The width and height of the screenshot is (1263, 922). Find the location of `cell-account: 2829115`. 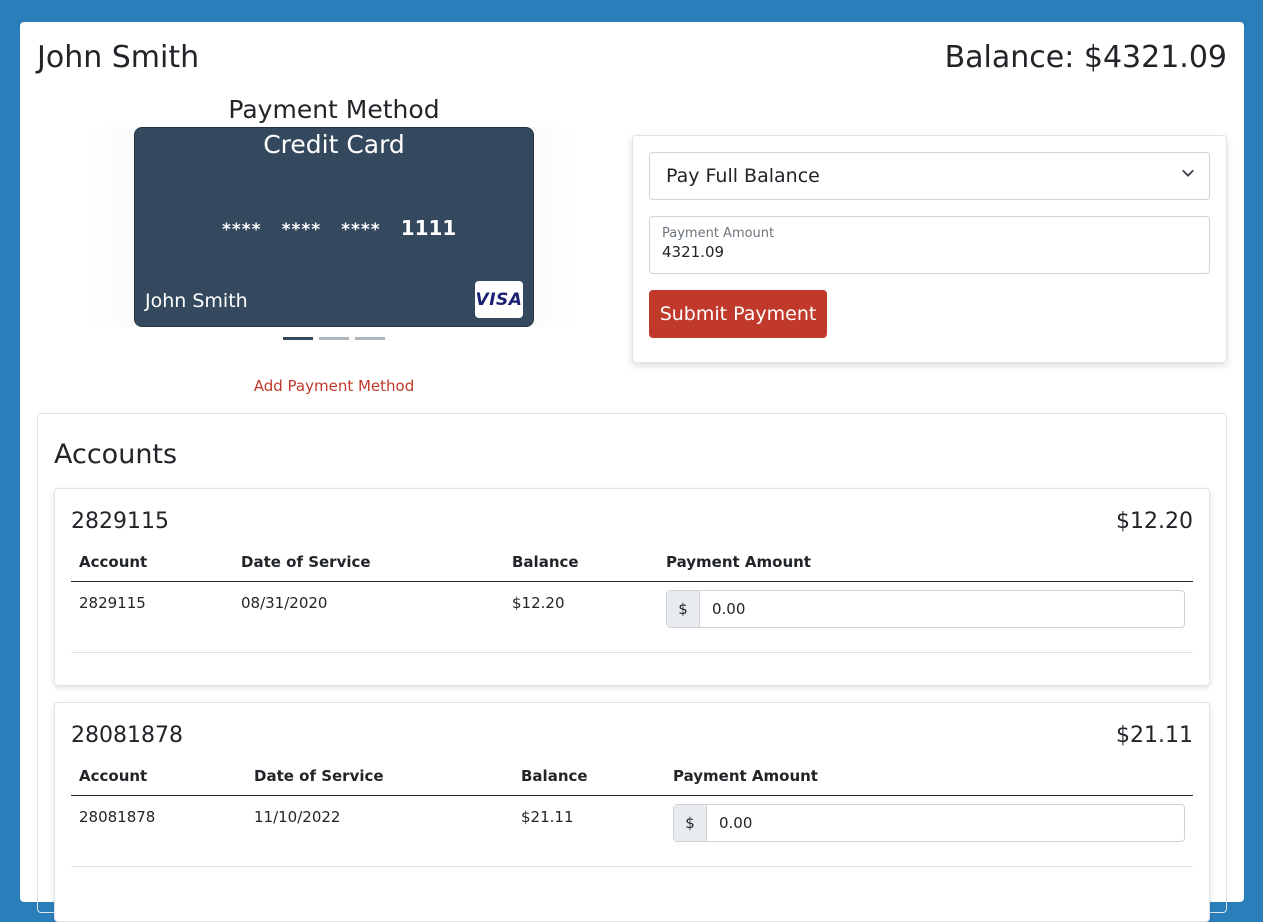

cell-account: 2829115 is located at coordinates (112, 603).